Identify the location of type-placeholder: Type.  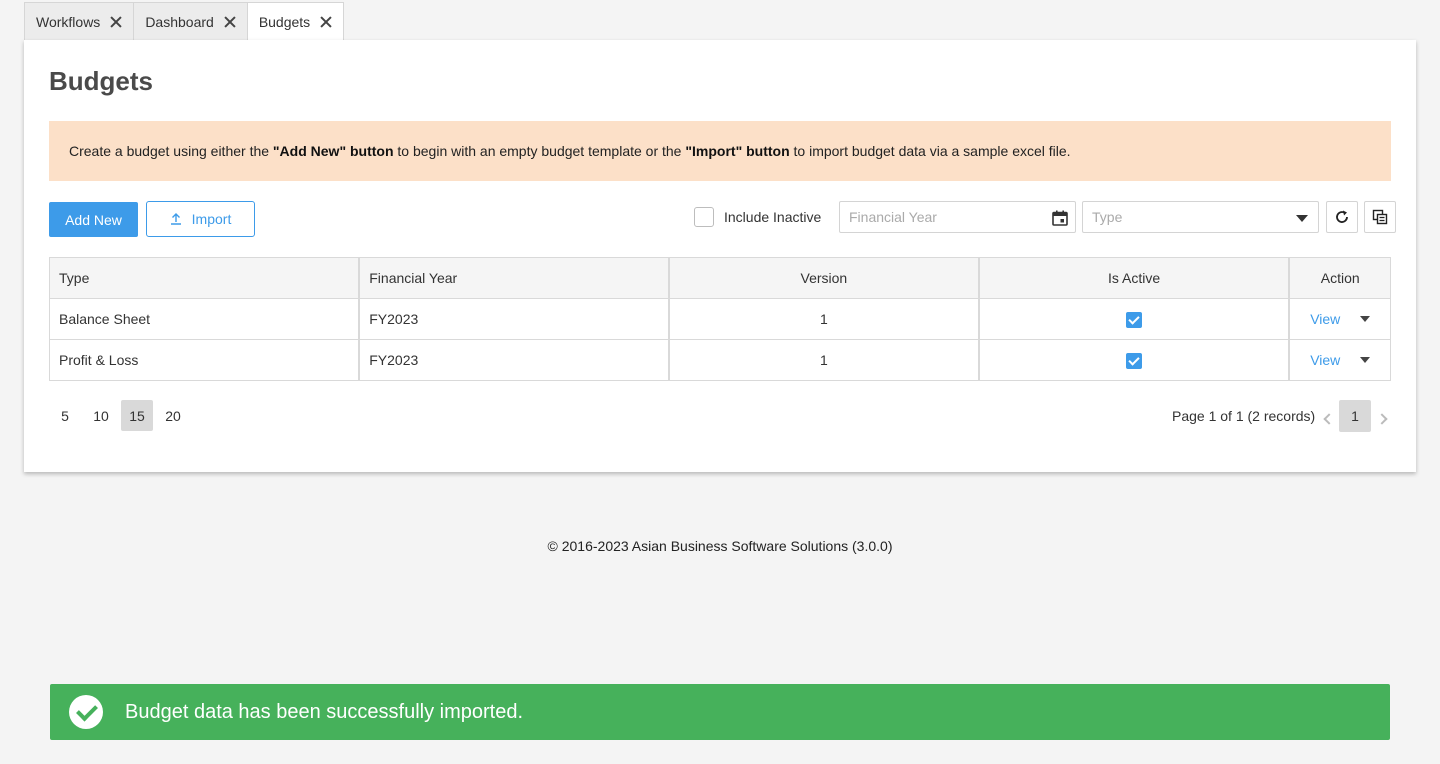
(1107, 217).